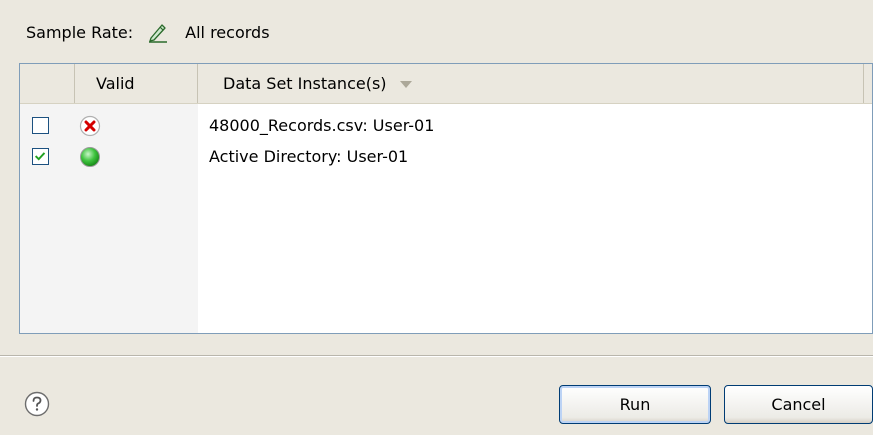  Describe the element at coordinates (305, 83) in the screenshot. I see `column-header-dataset-label: Data Set Instance(s)` at that location.